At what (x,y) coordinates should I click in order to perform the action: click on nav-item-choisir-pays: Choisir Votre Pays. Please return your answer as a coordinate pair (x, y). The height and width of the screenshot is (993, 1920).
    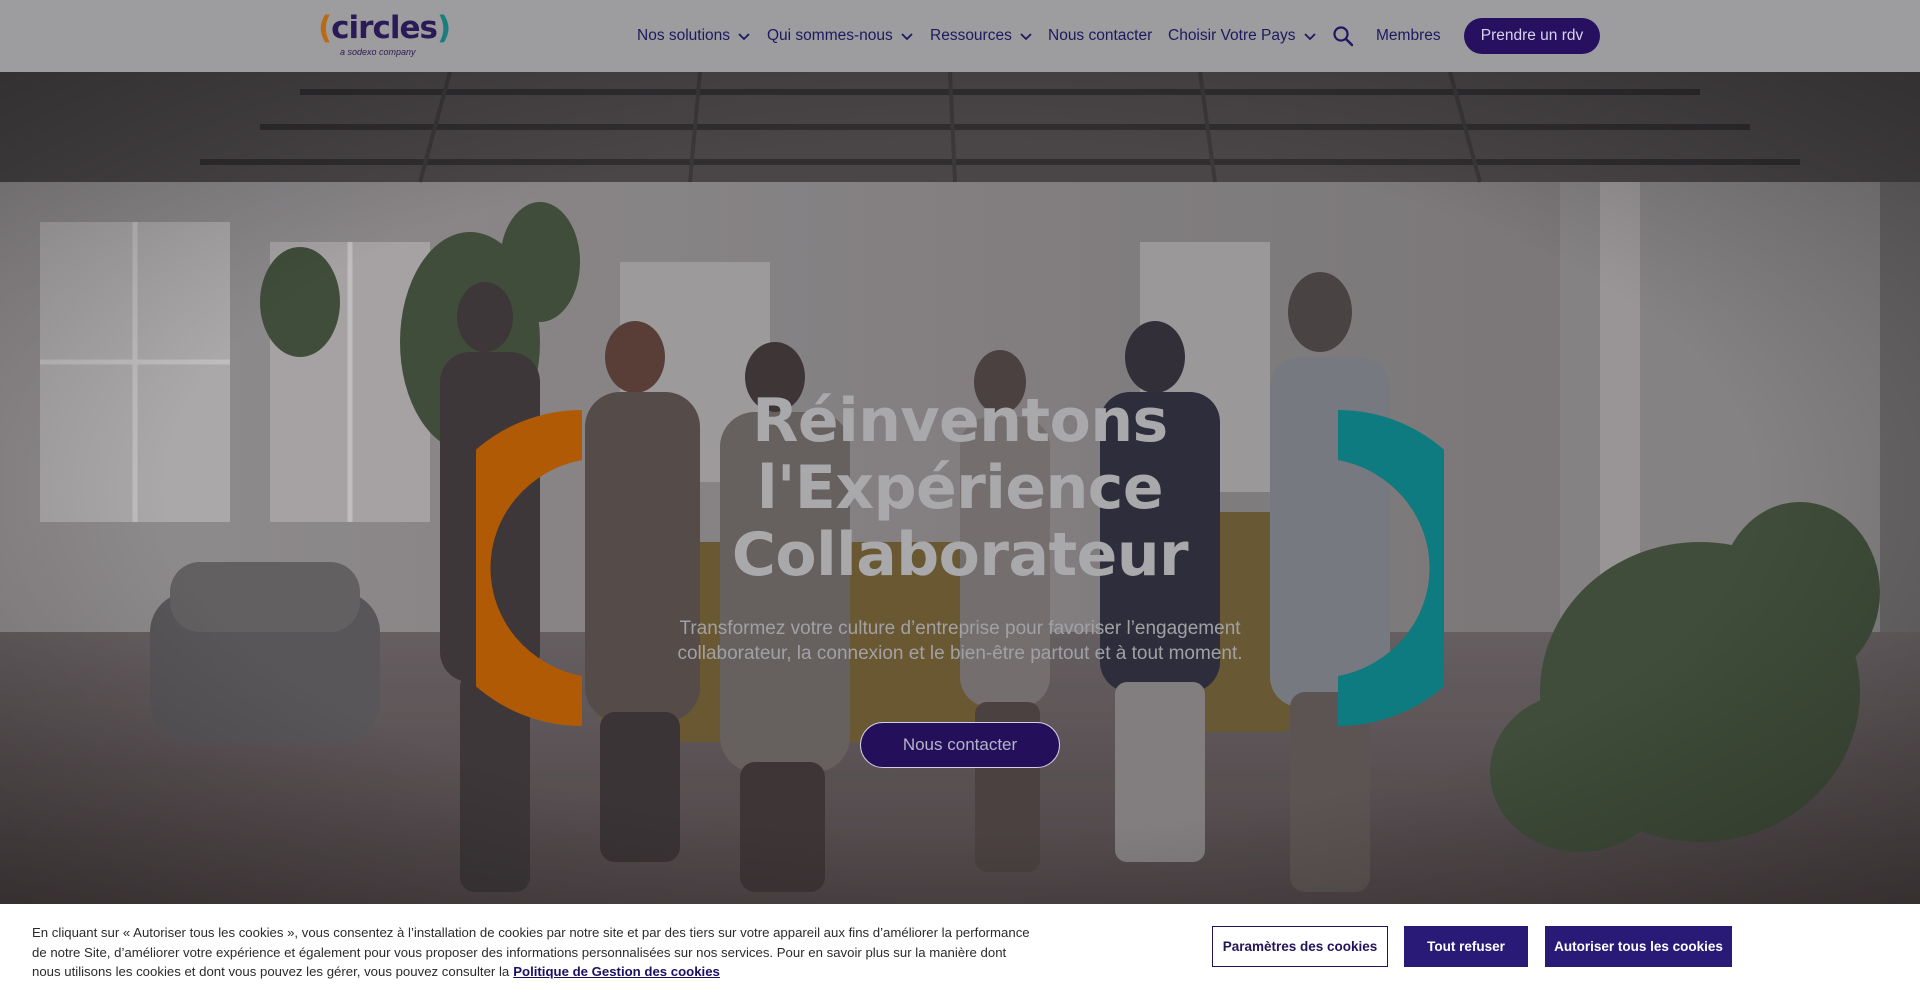
    Looking at the image, I should click on (1243, 36).